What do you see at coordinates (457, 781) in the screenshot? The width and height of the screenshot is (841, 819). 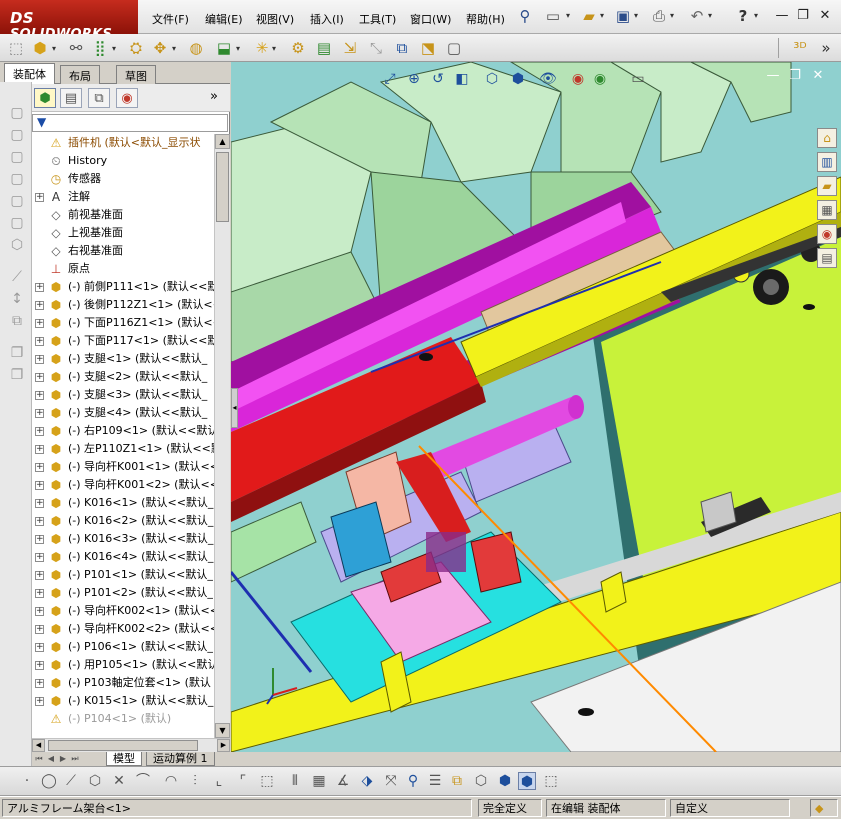 I see `relations-icon: ⧉` at bounding box center [457, 781].